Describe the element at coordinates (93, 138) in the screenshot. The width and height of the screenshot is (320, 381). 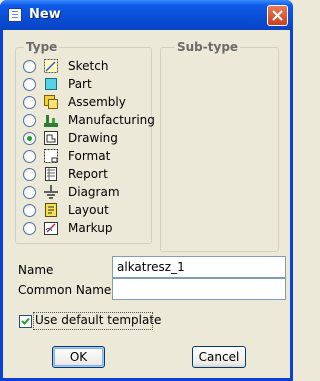
I see `label-drawing: Drawing` at that location.